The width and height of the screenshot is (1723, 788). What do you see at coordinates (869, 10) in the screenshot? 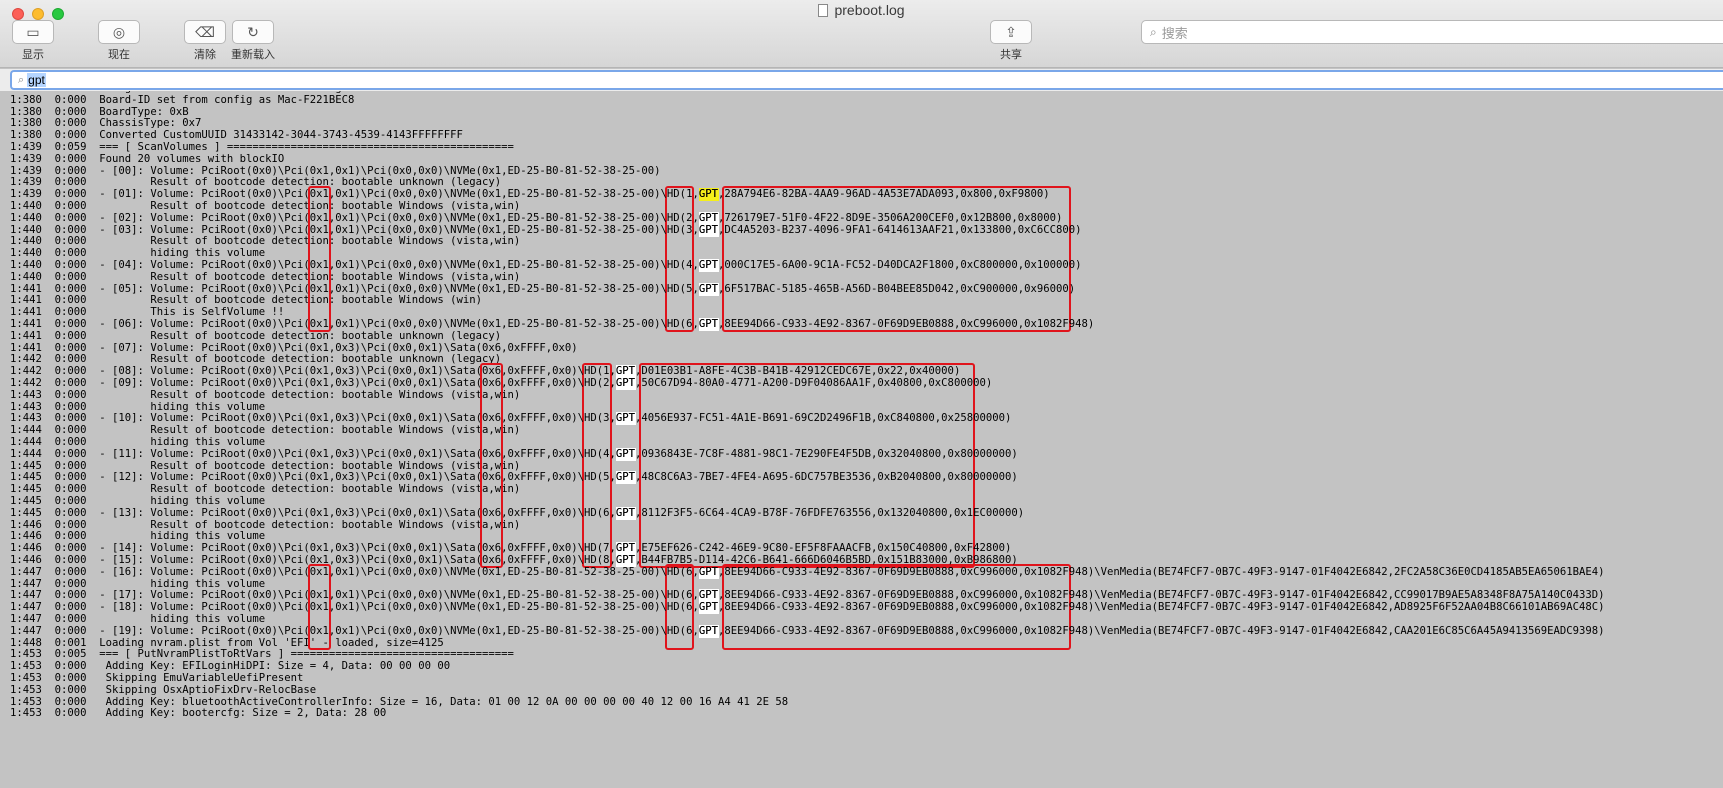
I see `window-title-text: preboot.log` at bounding box center [869, 10].